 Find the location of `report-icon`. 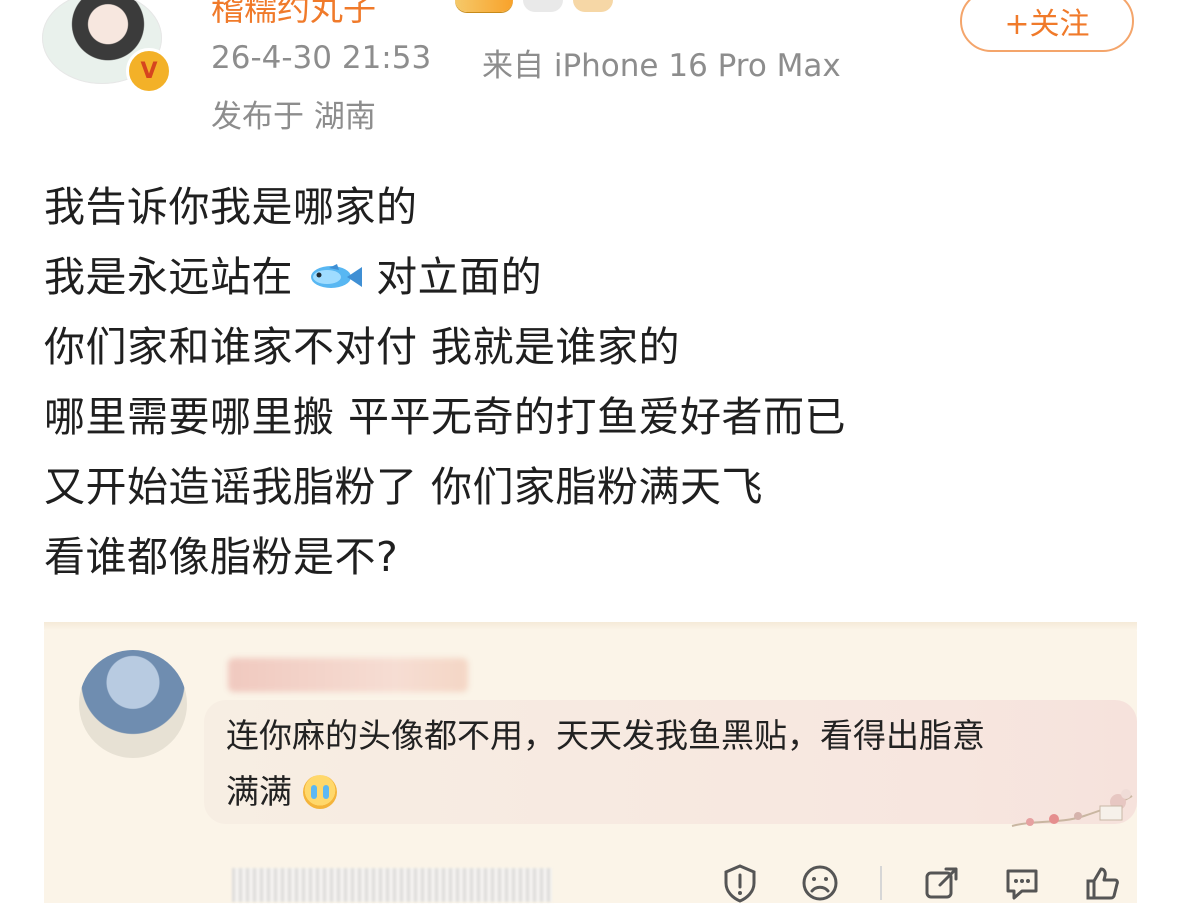

report-icon is located at coordinates (740, 883).